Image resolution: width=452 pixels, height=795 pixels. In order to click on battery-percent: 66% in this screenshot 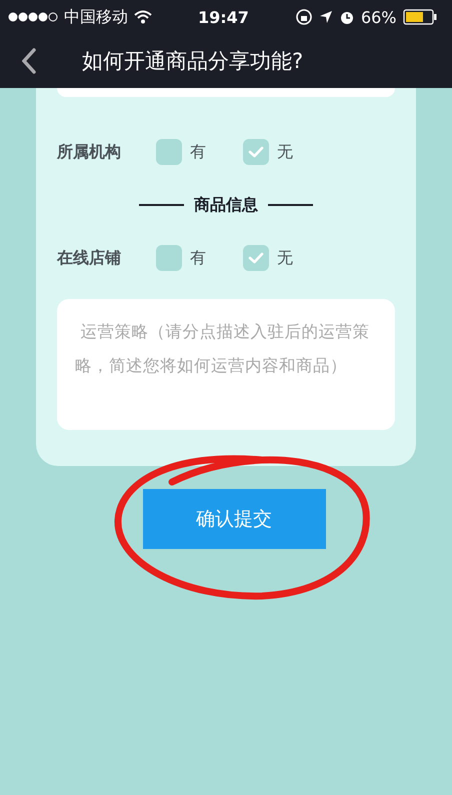, I will do `click(378, 17)`.